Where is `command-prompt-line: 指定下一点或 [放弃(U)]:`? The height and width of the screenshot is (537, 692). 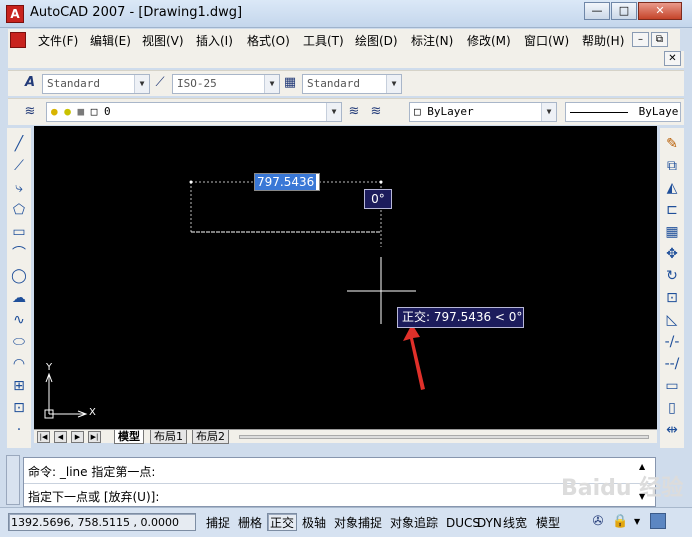
command-prompt-line: 指定下一点或 [放弃(U)]: is located at coordinates (93, 496).